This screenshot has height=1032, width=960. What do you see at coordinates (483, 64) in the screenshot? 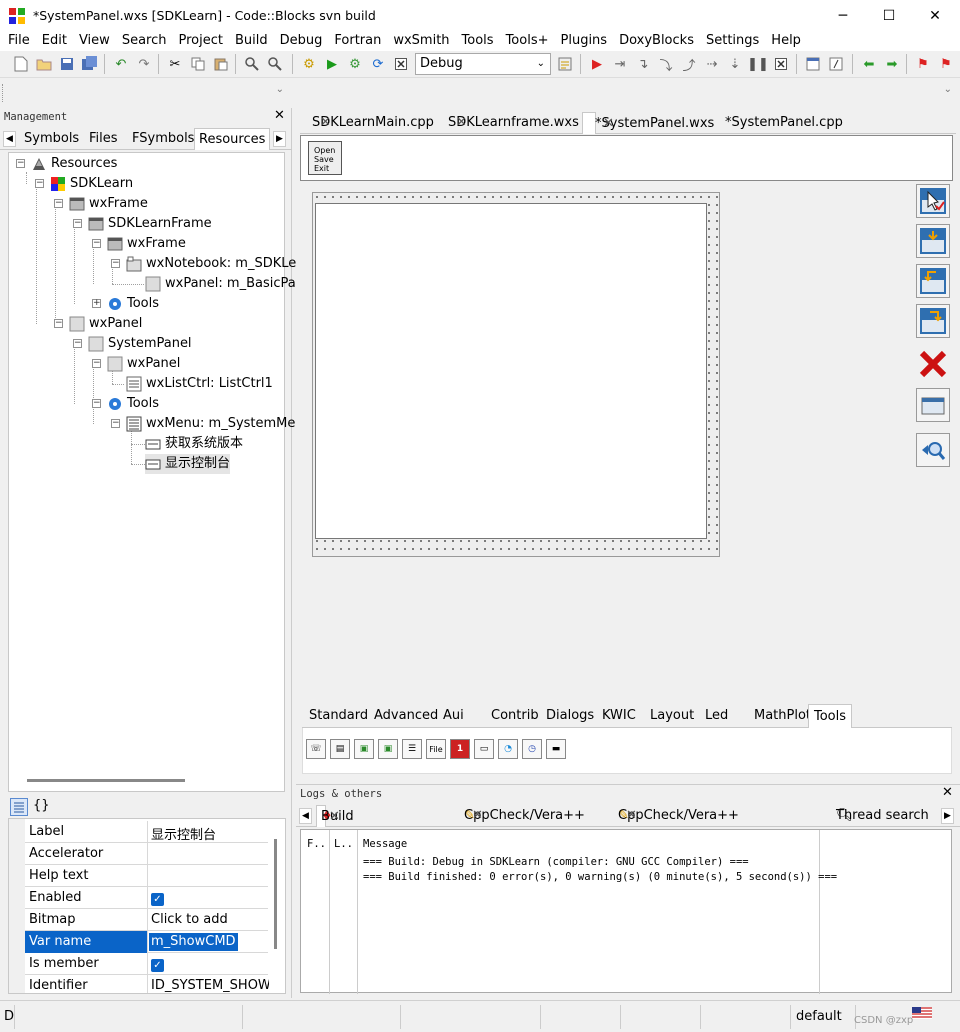
I see `build-target-select: Debug ⌄` at bounding box center [483, 64].